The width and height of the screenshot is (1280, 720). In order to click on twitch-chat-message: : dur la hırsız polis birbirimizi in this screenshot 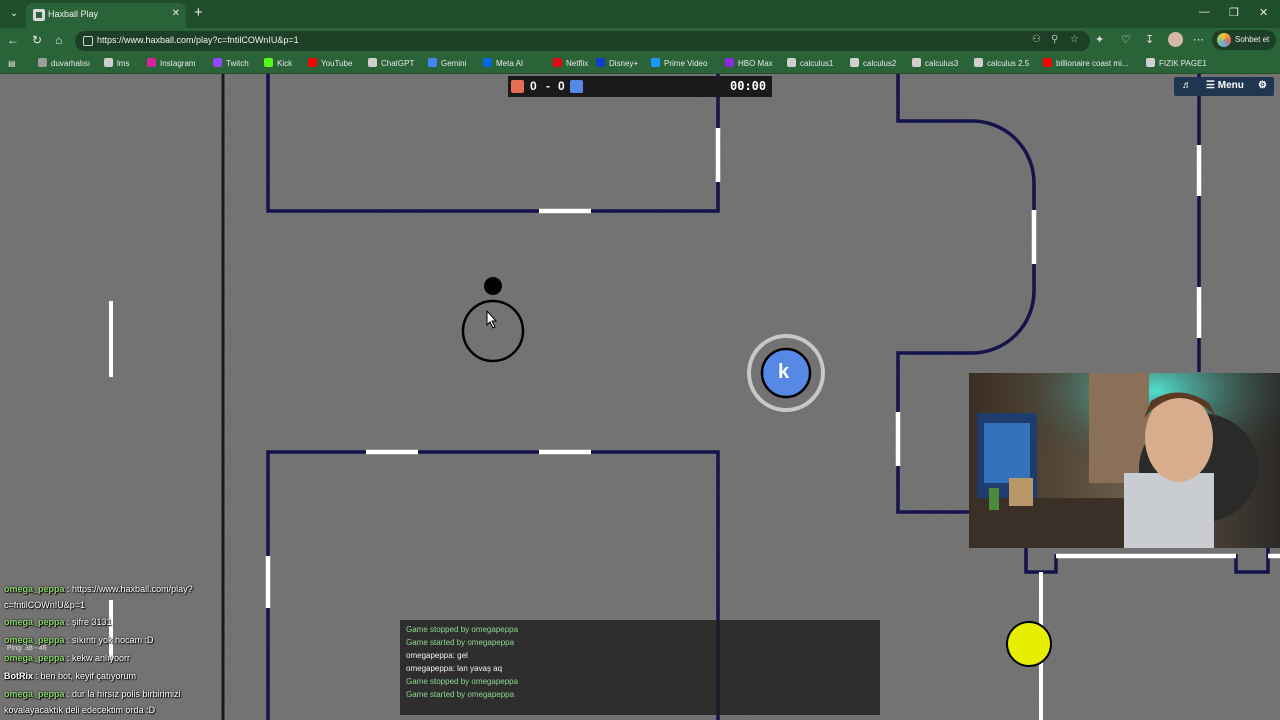, I will do `click(122, 694)`.